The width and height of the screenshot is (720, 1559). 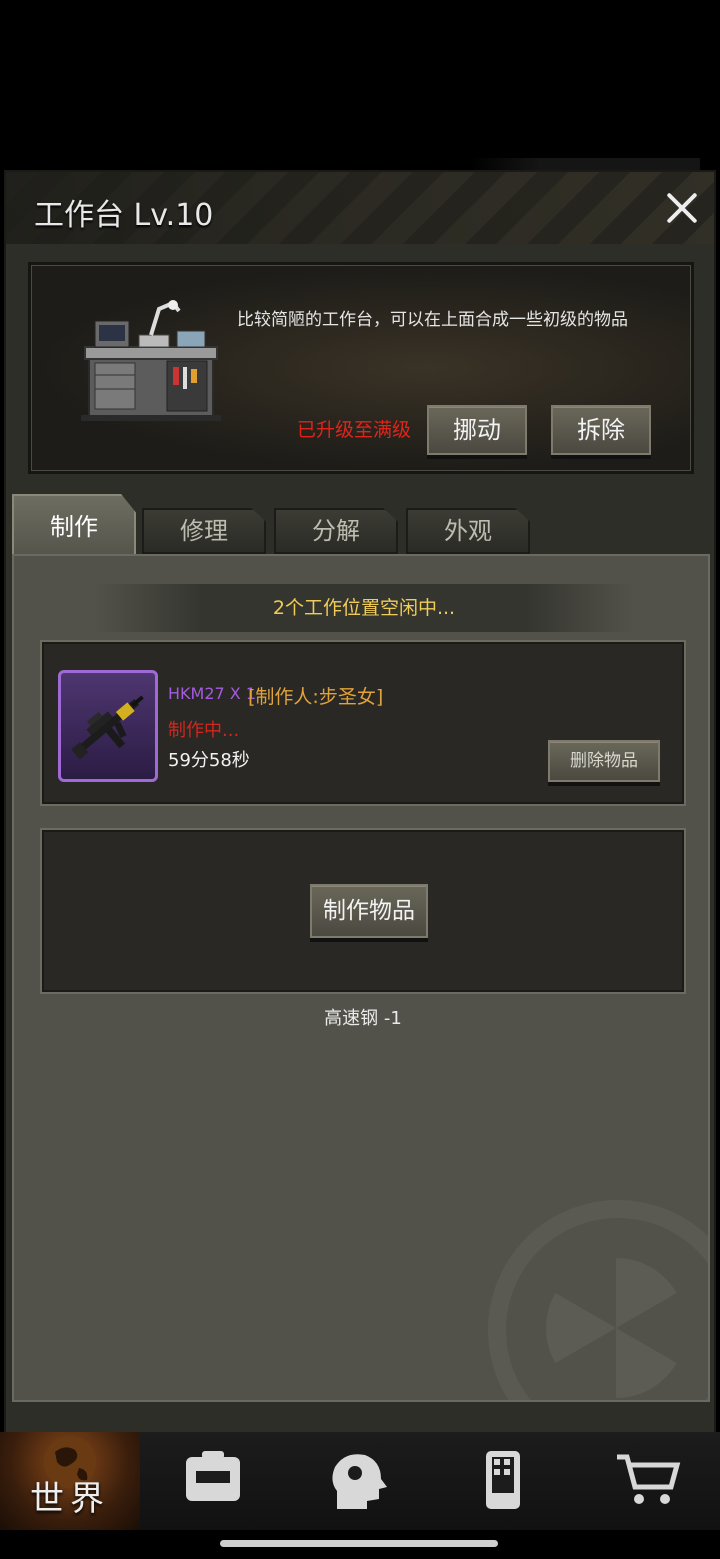 What do you see at coordinates (682, 208) in the screenshot?
I see `close-icon` at bounding box center [682, 208].